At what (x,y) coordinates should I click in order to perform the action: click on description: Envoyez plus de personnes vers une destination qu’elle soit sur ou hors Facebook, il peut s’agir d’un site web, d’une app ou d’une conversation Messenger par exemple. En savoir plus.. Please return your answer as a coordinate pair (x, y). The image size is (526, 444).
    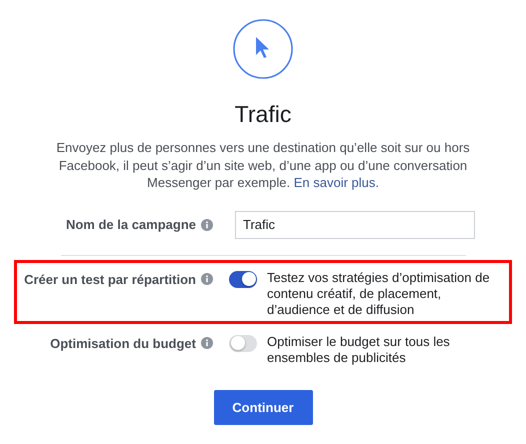
    Looking at the image, I should click on (263, 165).